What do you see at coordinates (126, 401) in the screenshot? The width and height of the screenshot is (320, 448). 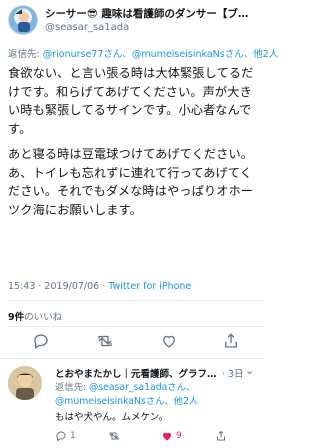 I see `reply-mention-2: @mumeiseisinkaNsさん、他2人` at bounding box center [126, 401].